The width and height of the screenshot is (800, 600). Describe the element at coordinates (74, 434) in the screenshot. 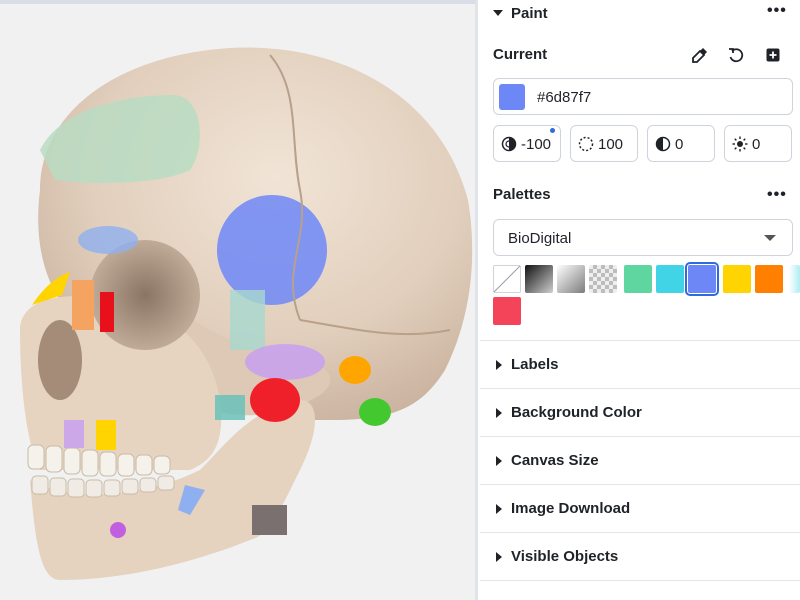

I see `tooth-purple` at that location.